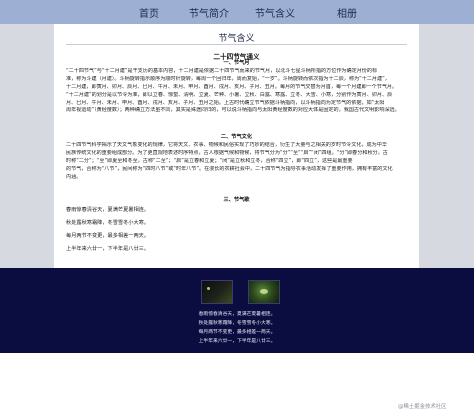 The image size is (474, 416). What do you see at coordinates (237, 341) in the screenshot?
I see `footer-poem-line: 上半年来六廿一，下半年是八廿三。` at bounding box center [237, 341].